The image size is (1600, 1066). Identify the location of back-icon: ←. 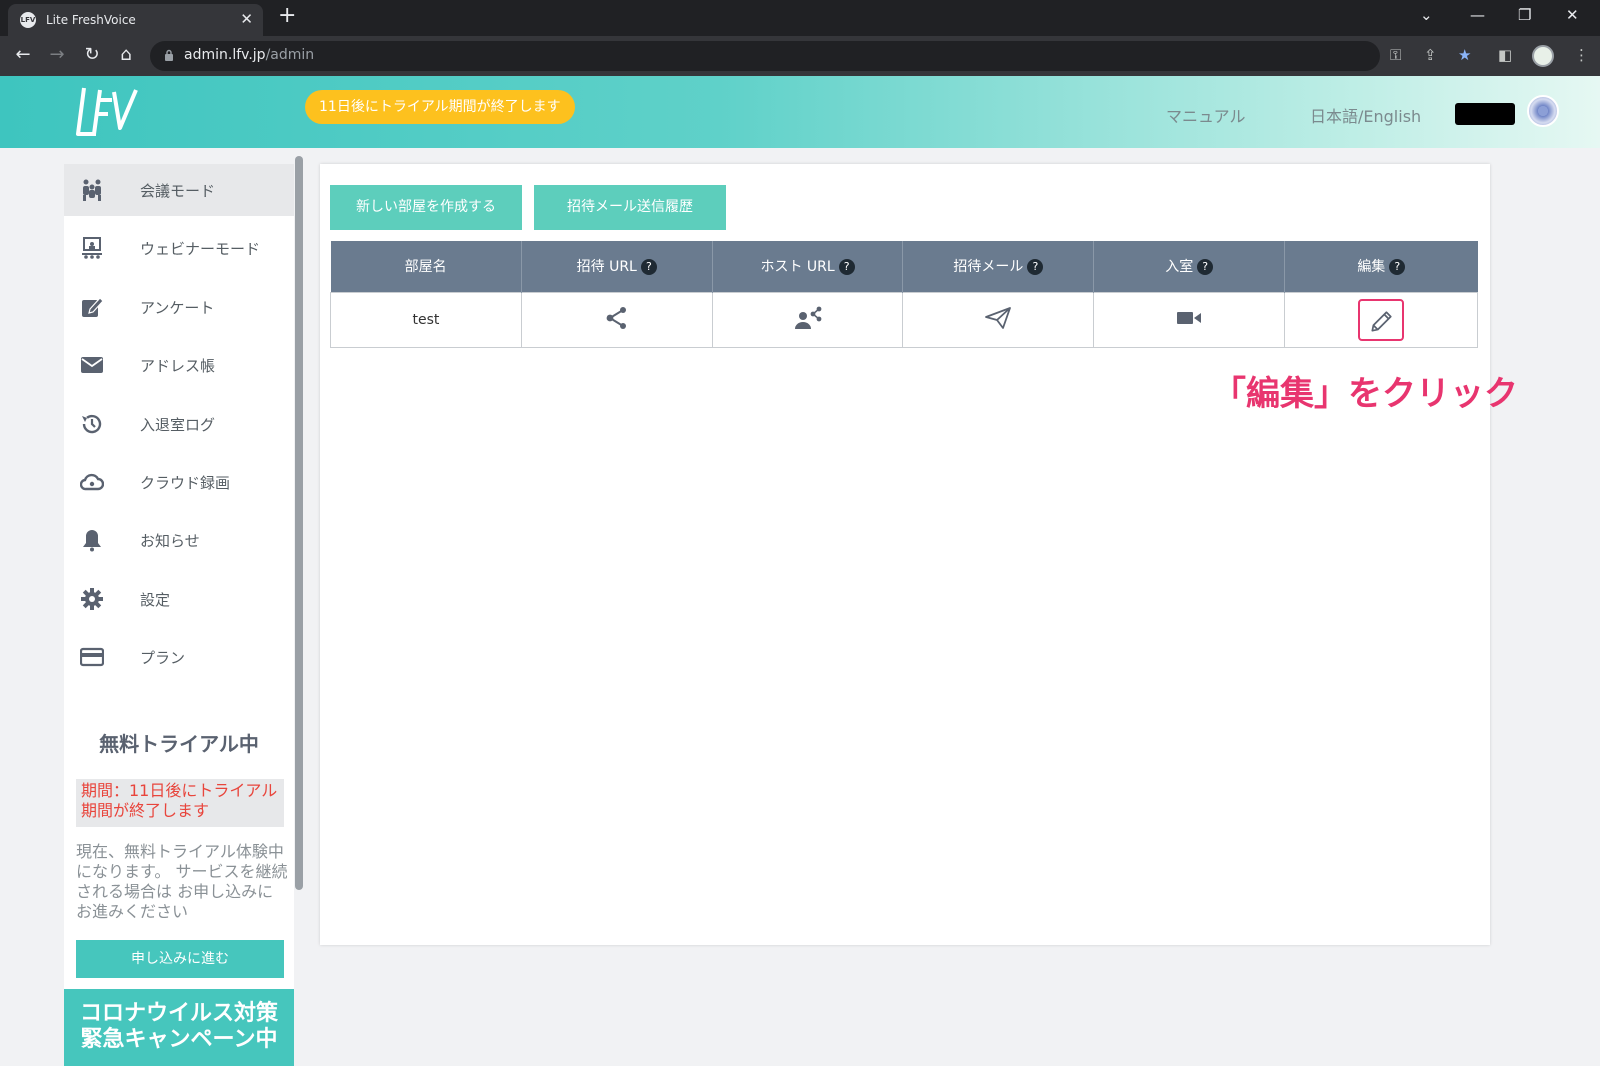
(23, 54).